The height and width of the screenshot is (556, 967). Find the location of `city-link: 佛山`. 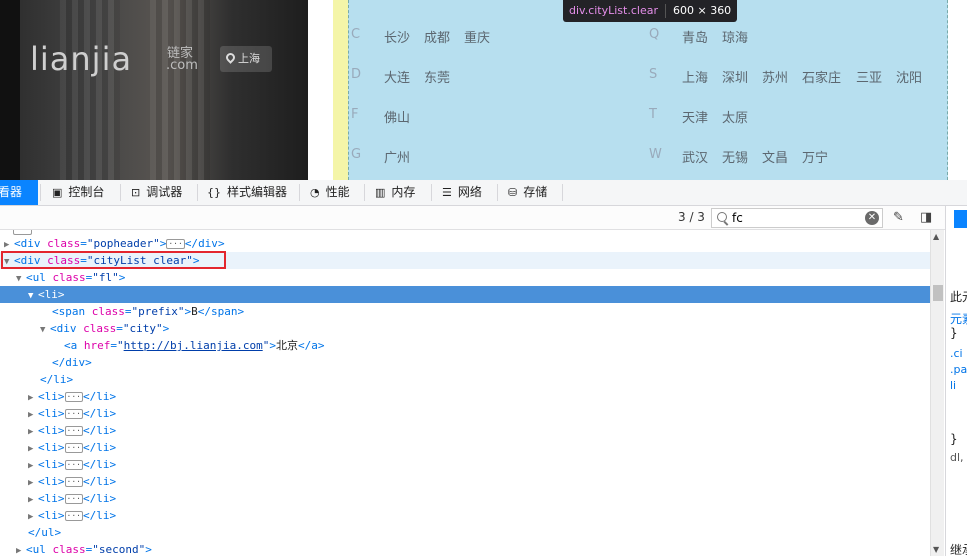

city-link: 佛山 is located at coordinates (397, 116).